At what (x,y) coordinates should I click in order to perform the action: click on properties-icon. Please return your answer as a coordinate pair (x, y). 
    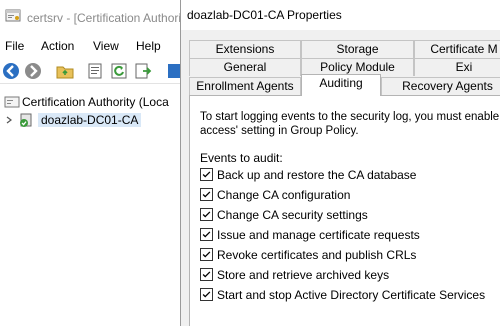
    Looking at the image, I should click on (95, 71).